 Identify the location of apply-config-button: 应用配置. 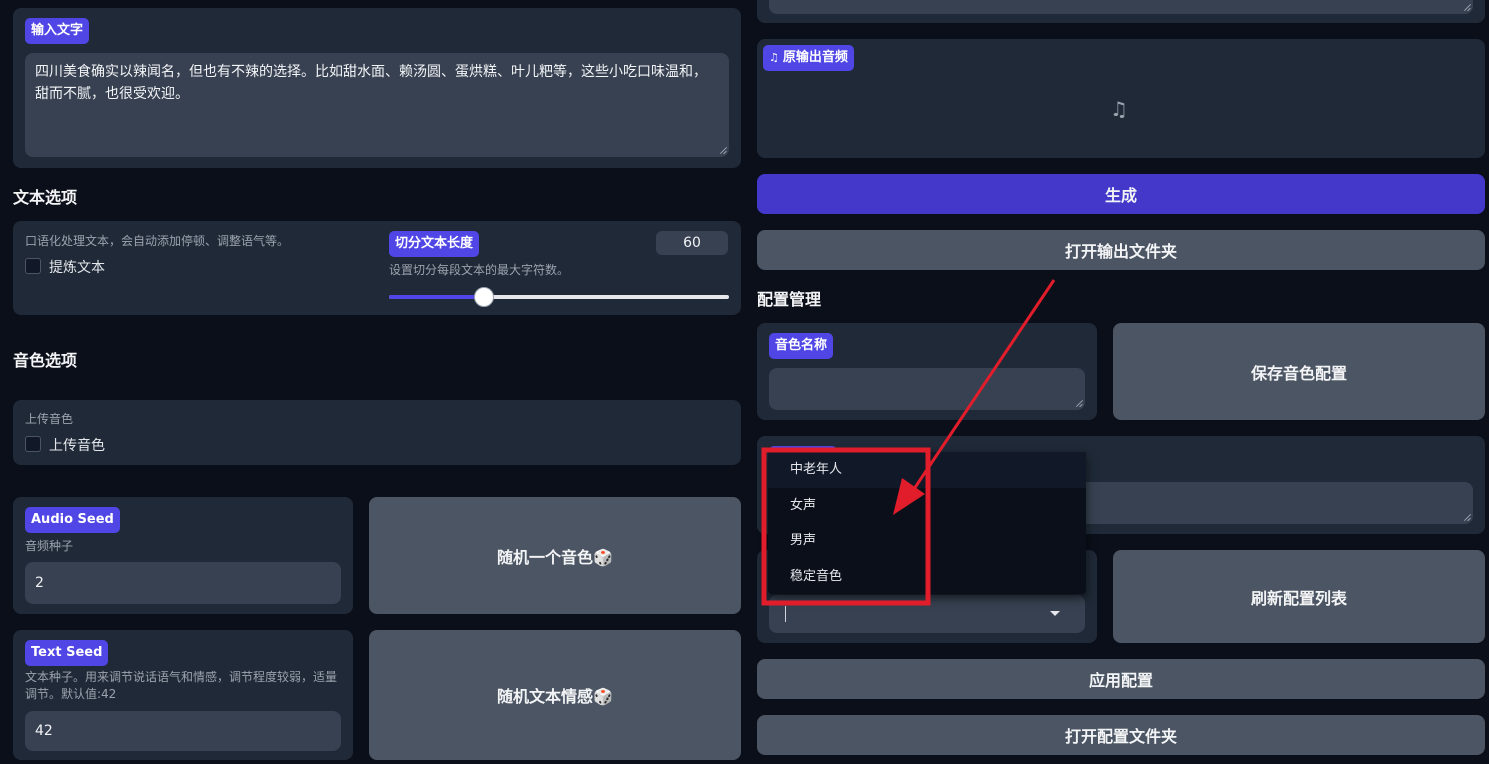
(1121, 679).